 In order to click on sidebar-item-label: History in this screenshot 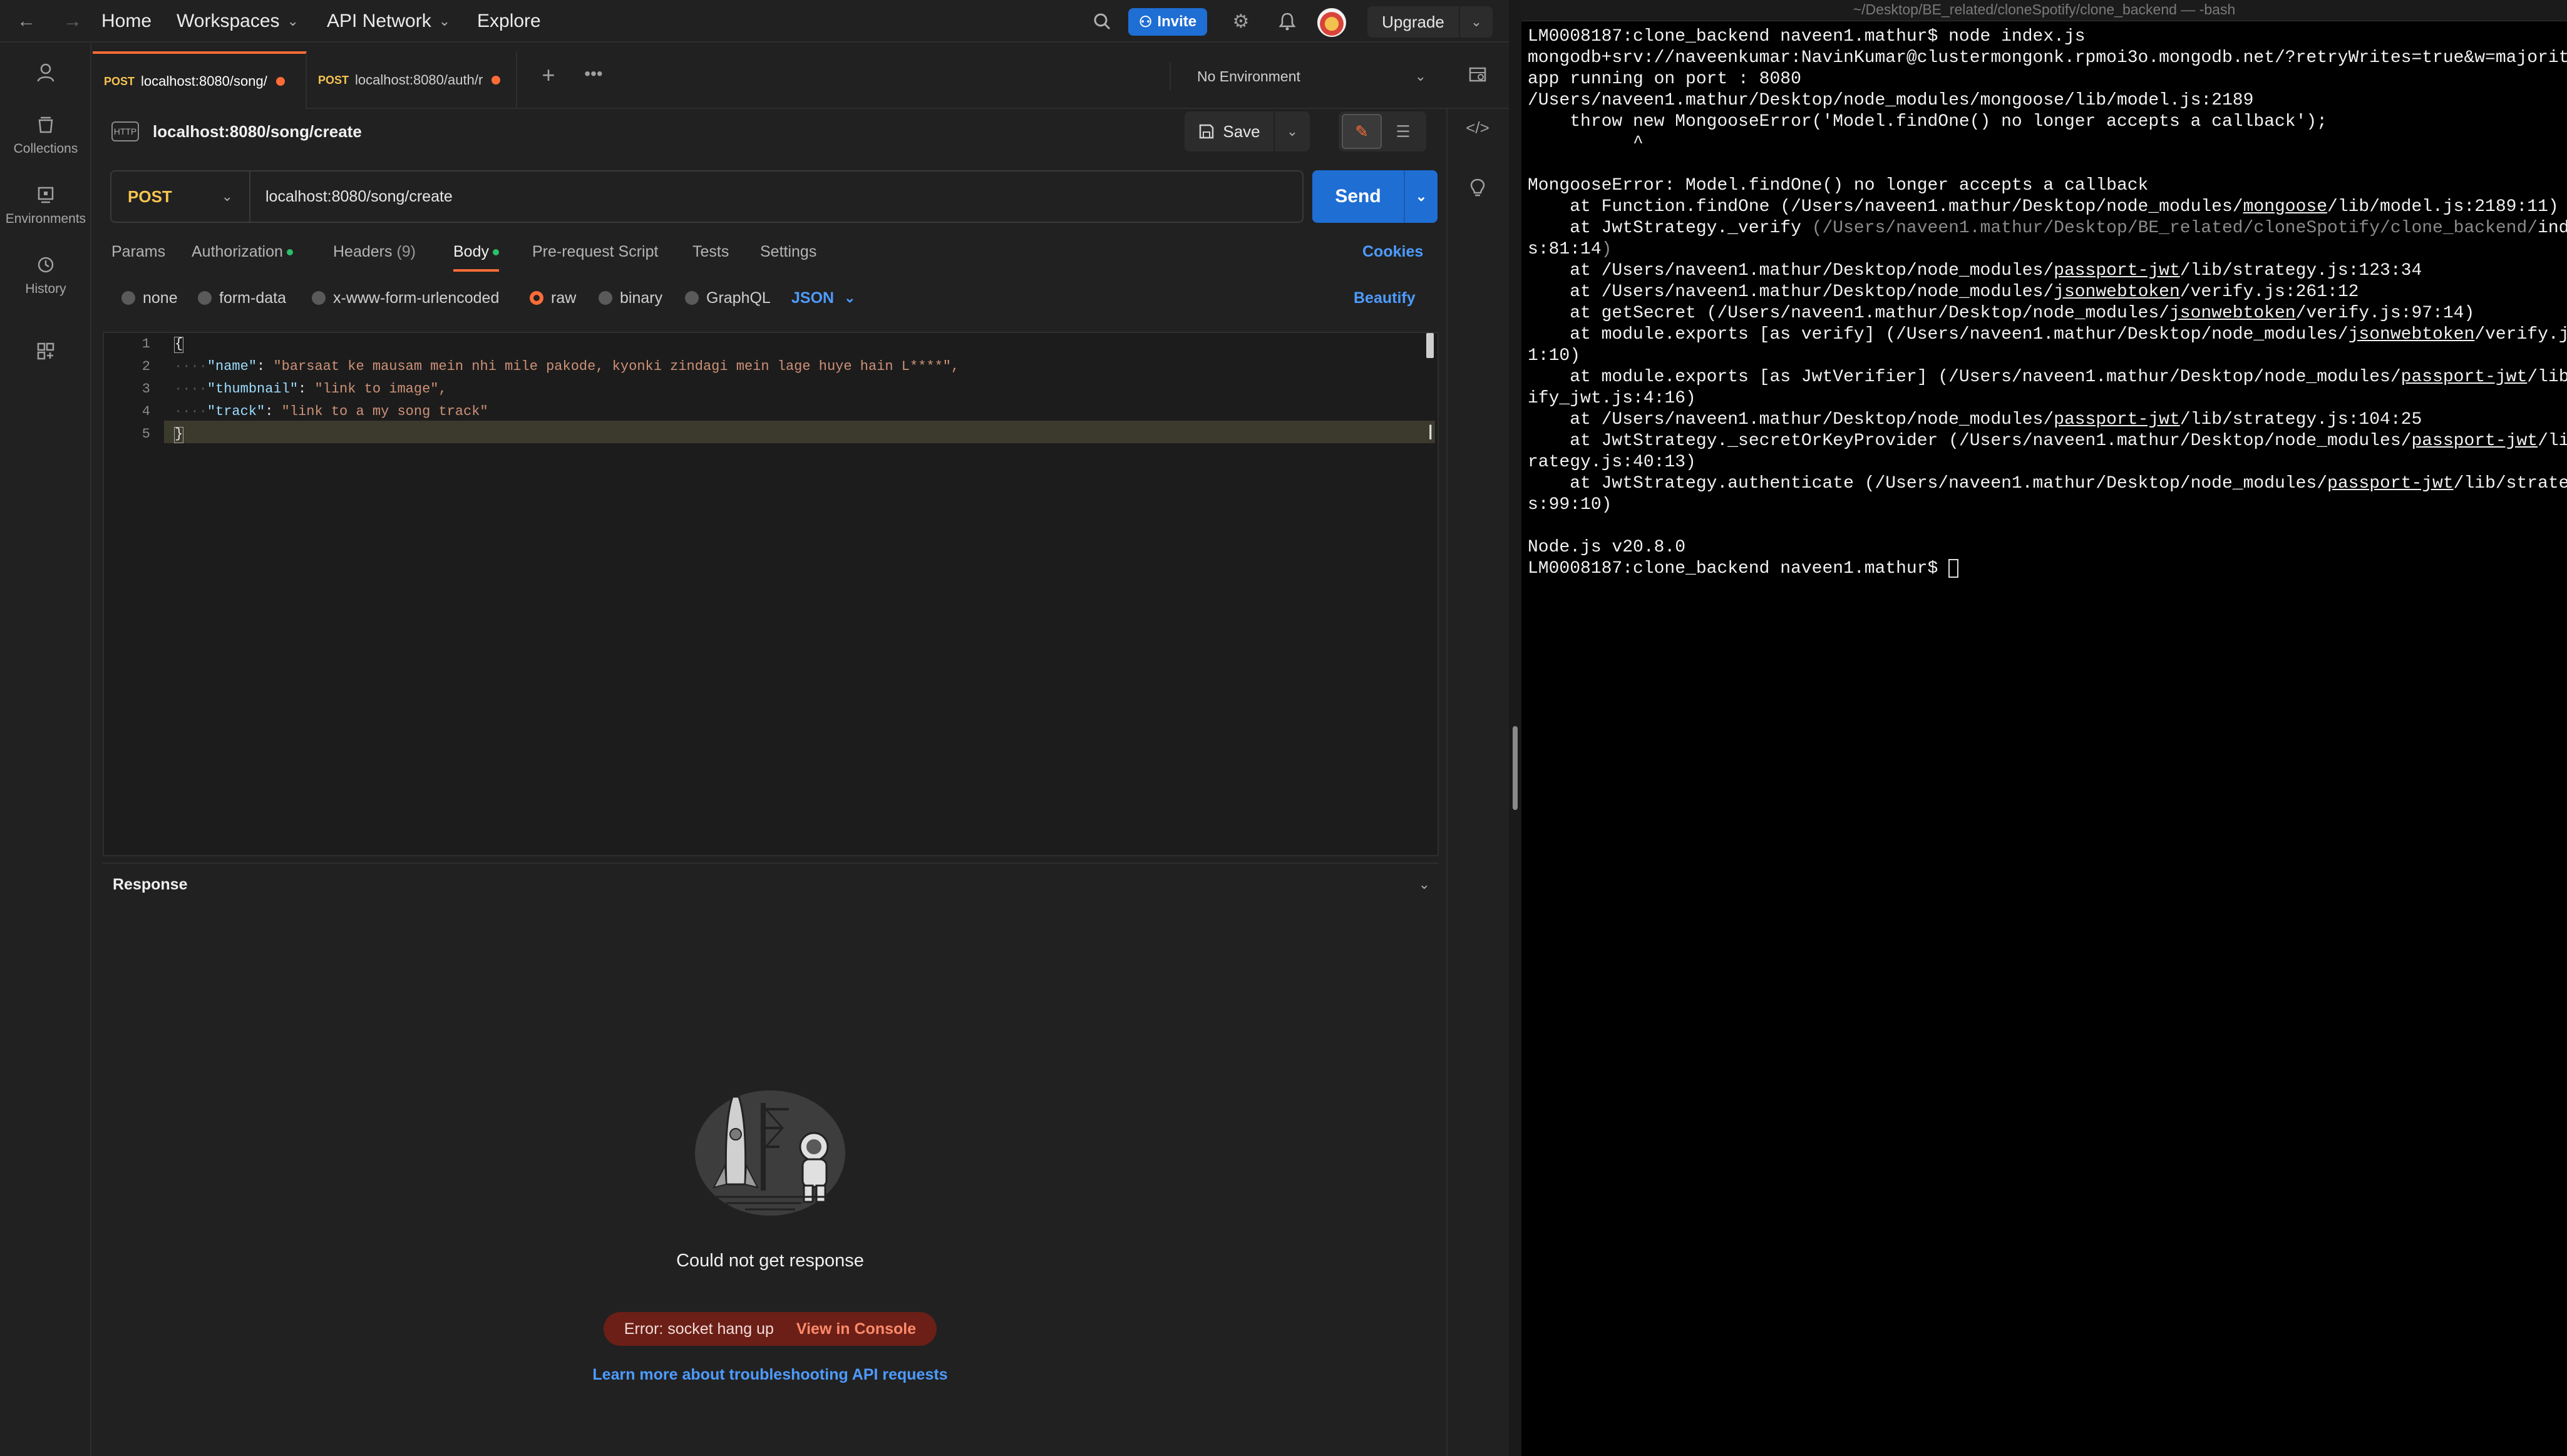, I will do `click(45, 289)`.